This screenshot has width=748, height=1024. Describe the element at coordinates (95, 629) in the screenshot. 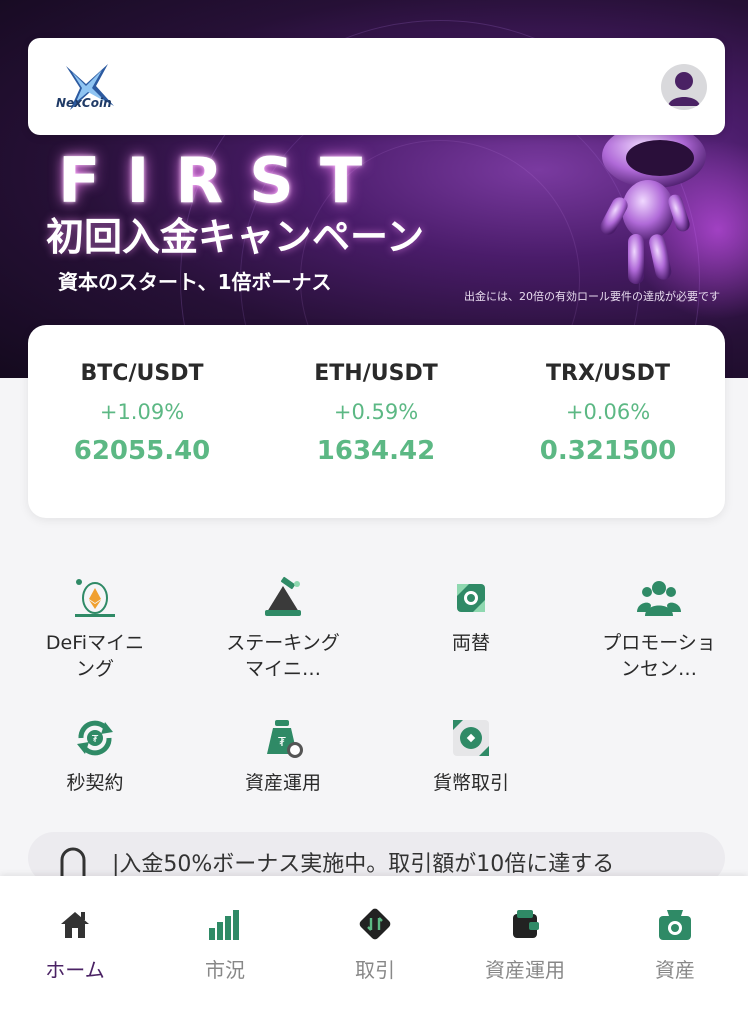

I see `menu-item-defi-mining: DeFiマイニング` at that location.